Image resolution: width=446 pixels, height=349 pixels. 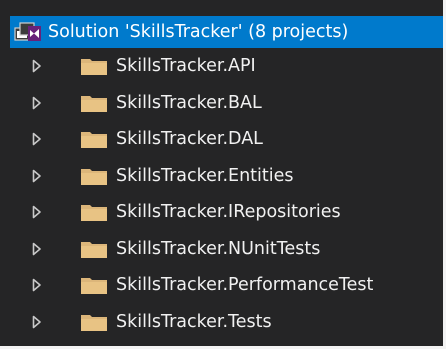 What do you see at coordinates (194, 321) in the screenshot?
I see `project-label: SkillsTracker.Tests` at bounding box center [194, 321].